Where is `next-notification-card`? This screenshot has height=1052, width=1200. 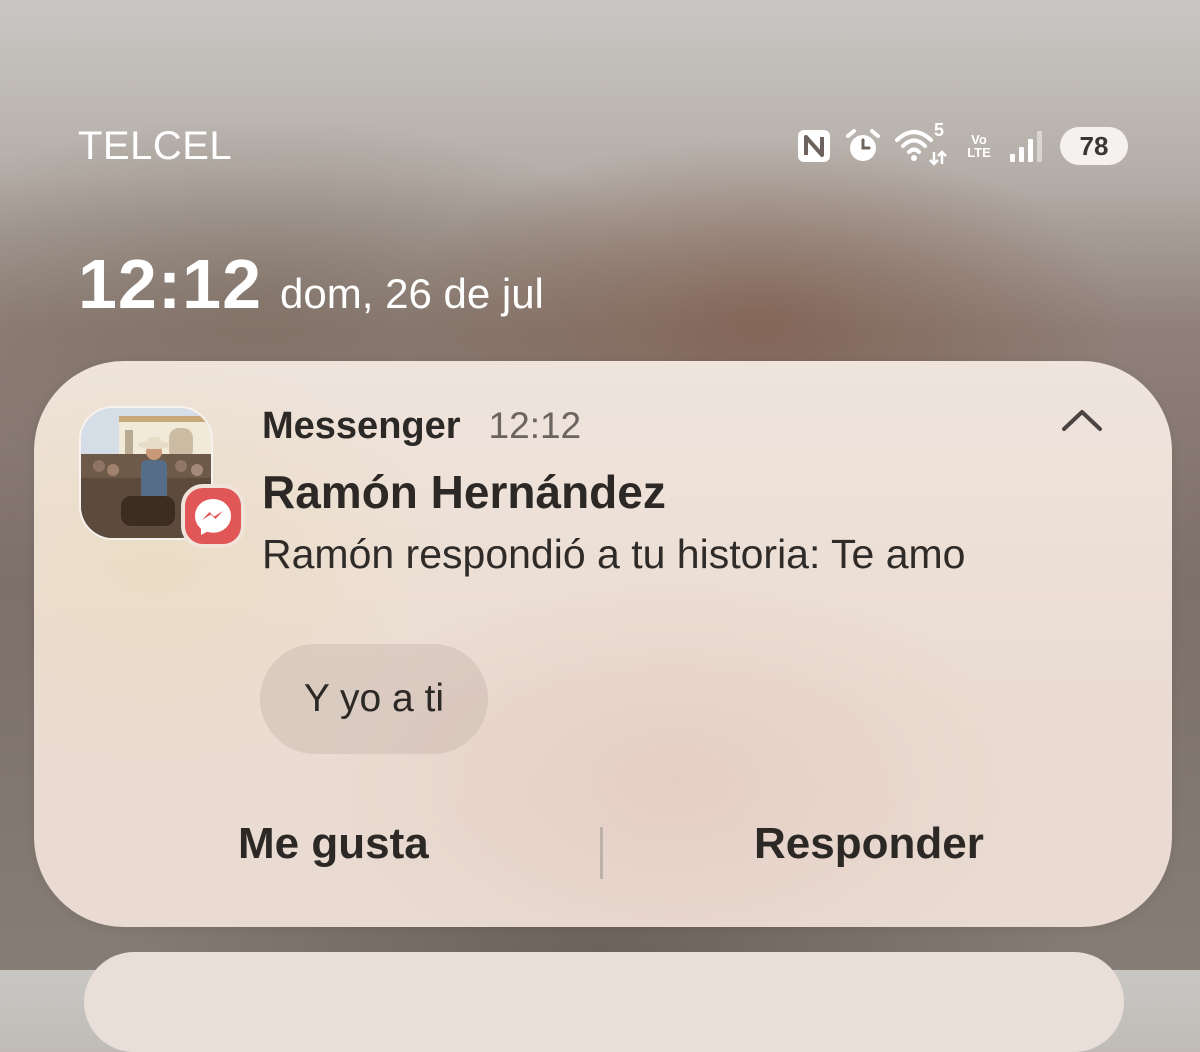
next-notification-card is located at coordinates (604, 1002).